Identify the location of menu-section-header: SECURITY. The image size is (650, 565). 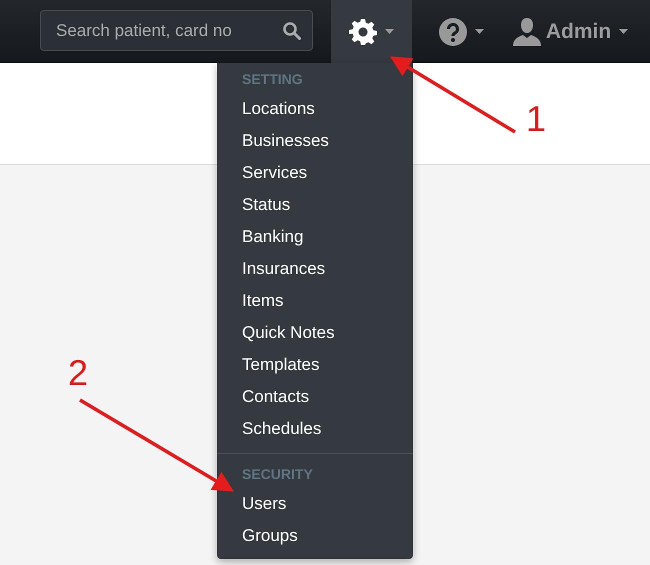
(277, 474).